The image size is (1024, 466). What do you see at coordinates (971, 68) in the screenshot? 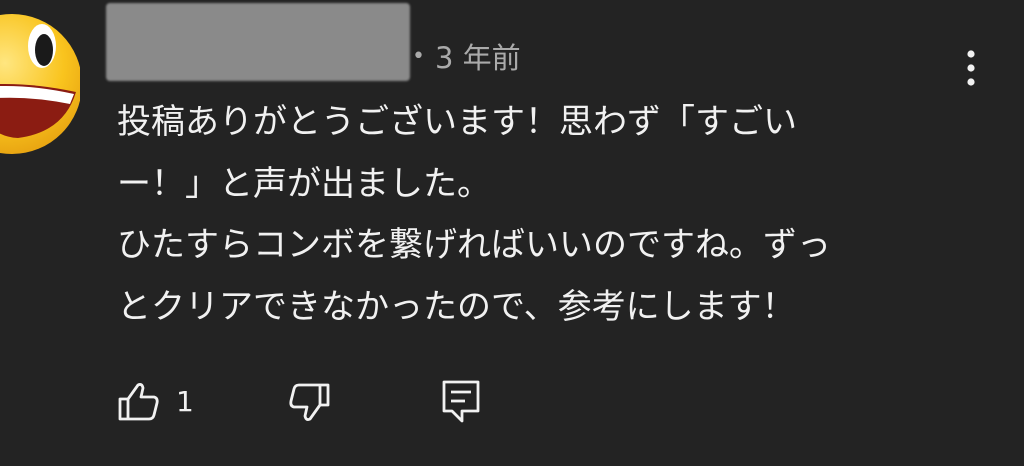
I see `more-vertical-icon` at bounding box center [971, 68].